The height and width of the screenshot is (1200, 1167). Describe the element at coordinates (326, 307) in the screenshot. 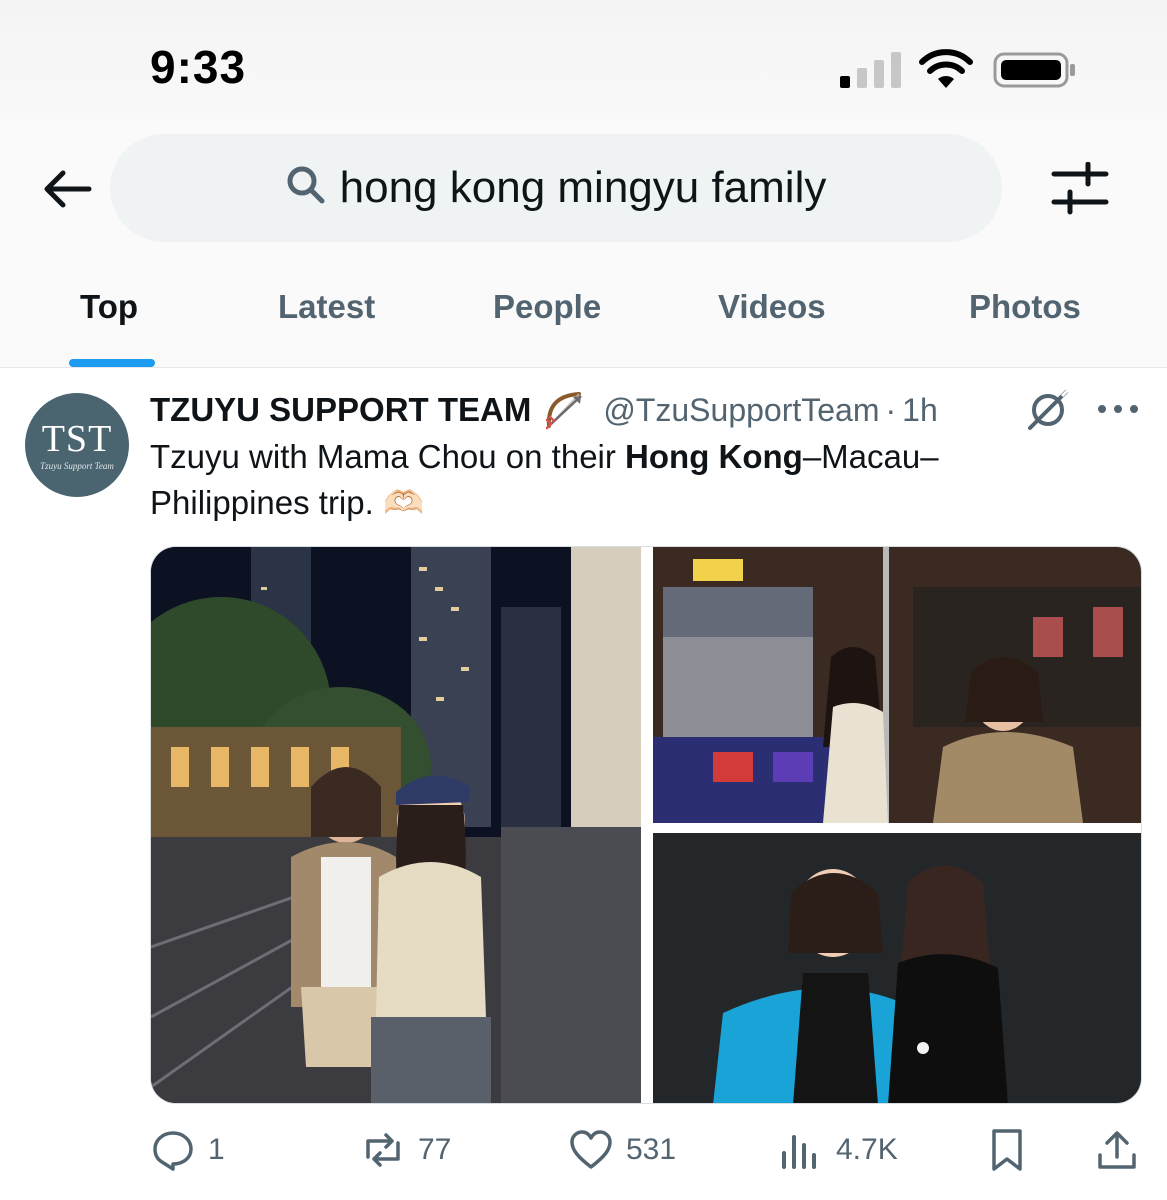

I see `tab-latest: Latest` at that location.